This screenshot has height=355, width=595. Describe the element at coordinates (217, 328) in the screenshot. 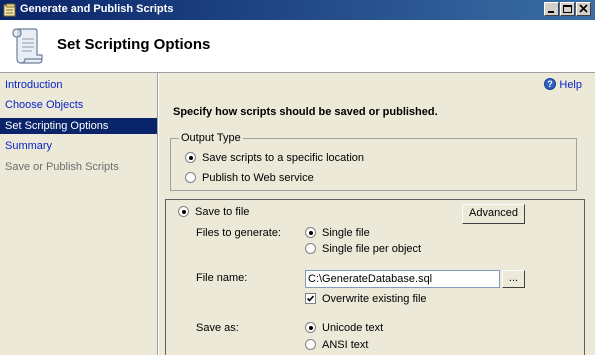

I see `save-as-label: Save as:` at that location.